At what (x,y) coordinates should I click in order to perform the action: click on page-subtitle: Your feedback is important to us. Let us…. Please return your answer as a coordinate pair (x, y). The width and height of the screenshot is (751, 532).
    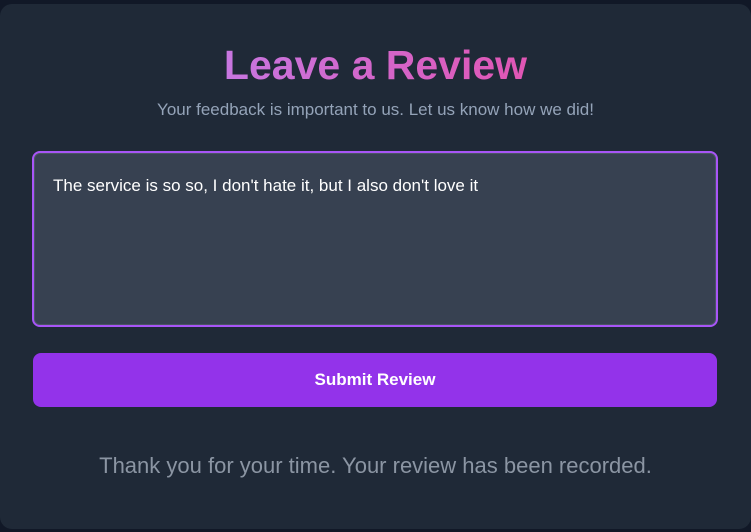
    Looking at the image, I should click on (375, 109).